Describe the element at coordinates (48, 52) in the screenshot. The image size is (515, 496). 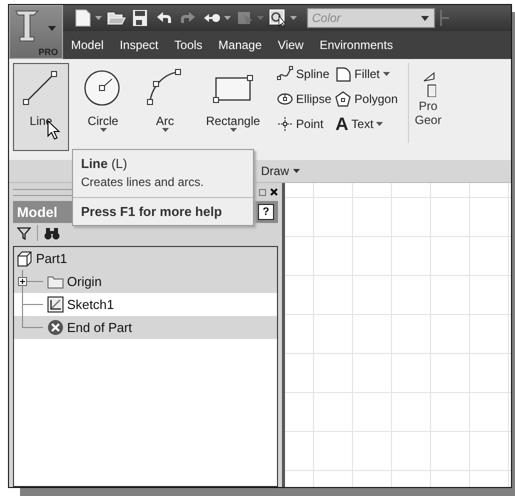
I see `edition-label: PRO` at that location.